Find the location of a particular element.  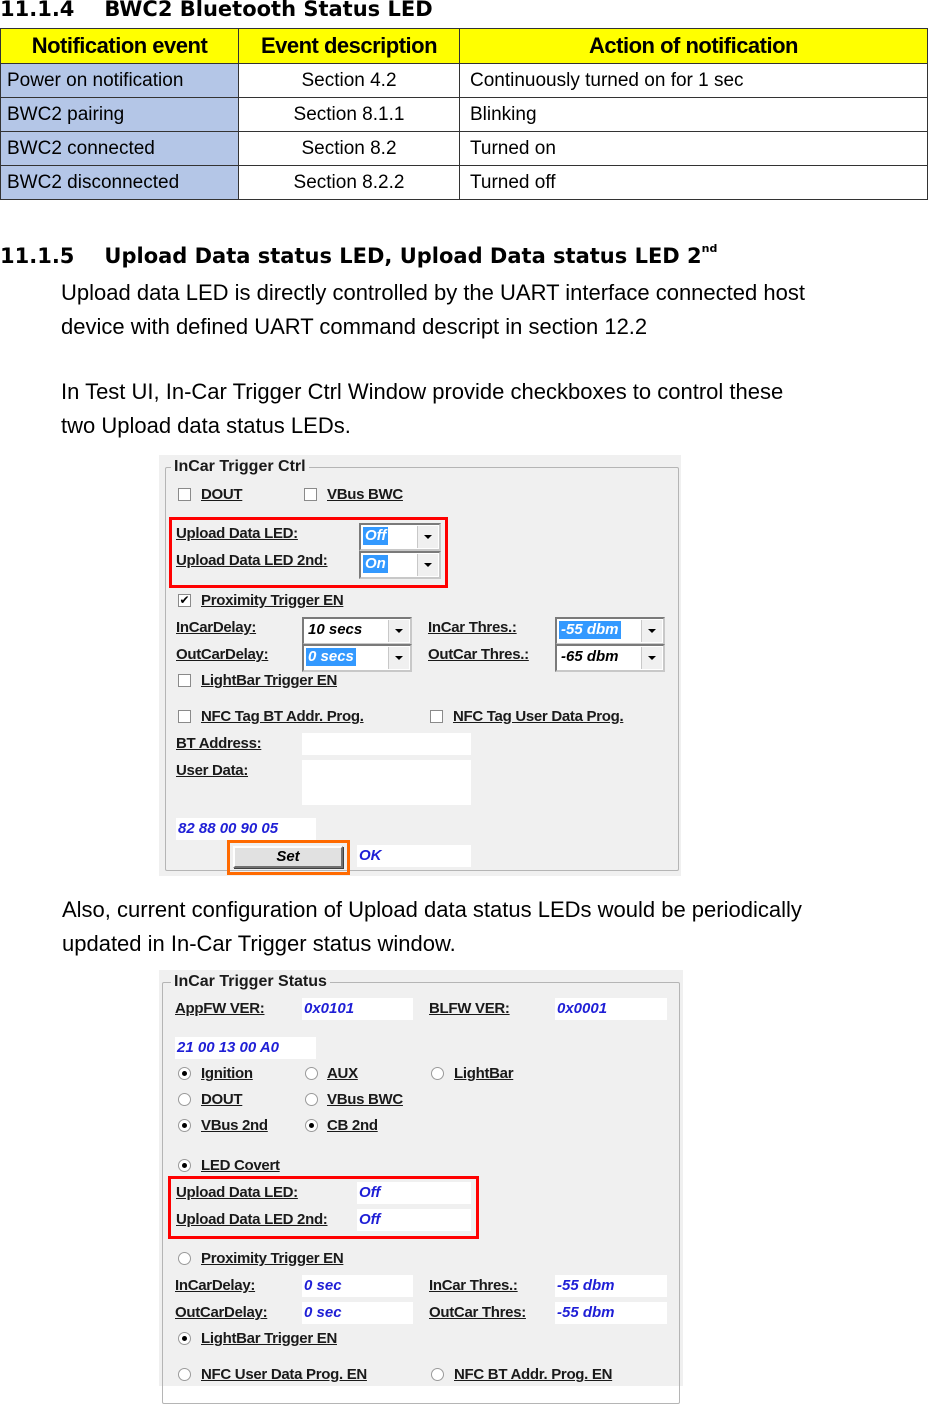

section-number: 11.1.4 is located at coordinates (37, 10).